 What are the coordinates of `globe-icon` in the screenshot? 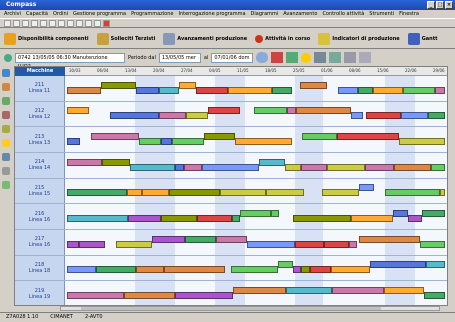 It's located at (6, 73).